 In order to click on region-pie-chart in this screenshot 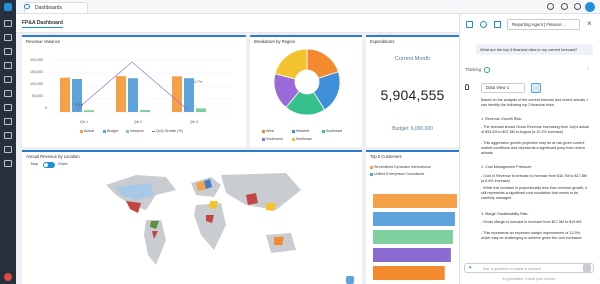, I will do `click(307, 82)`.